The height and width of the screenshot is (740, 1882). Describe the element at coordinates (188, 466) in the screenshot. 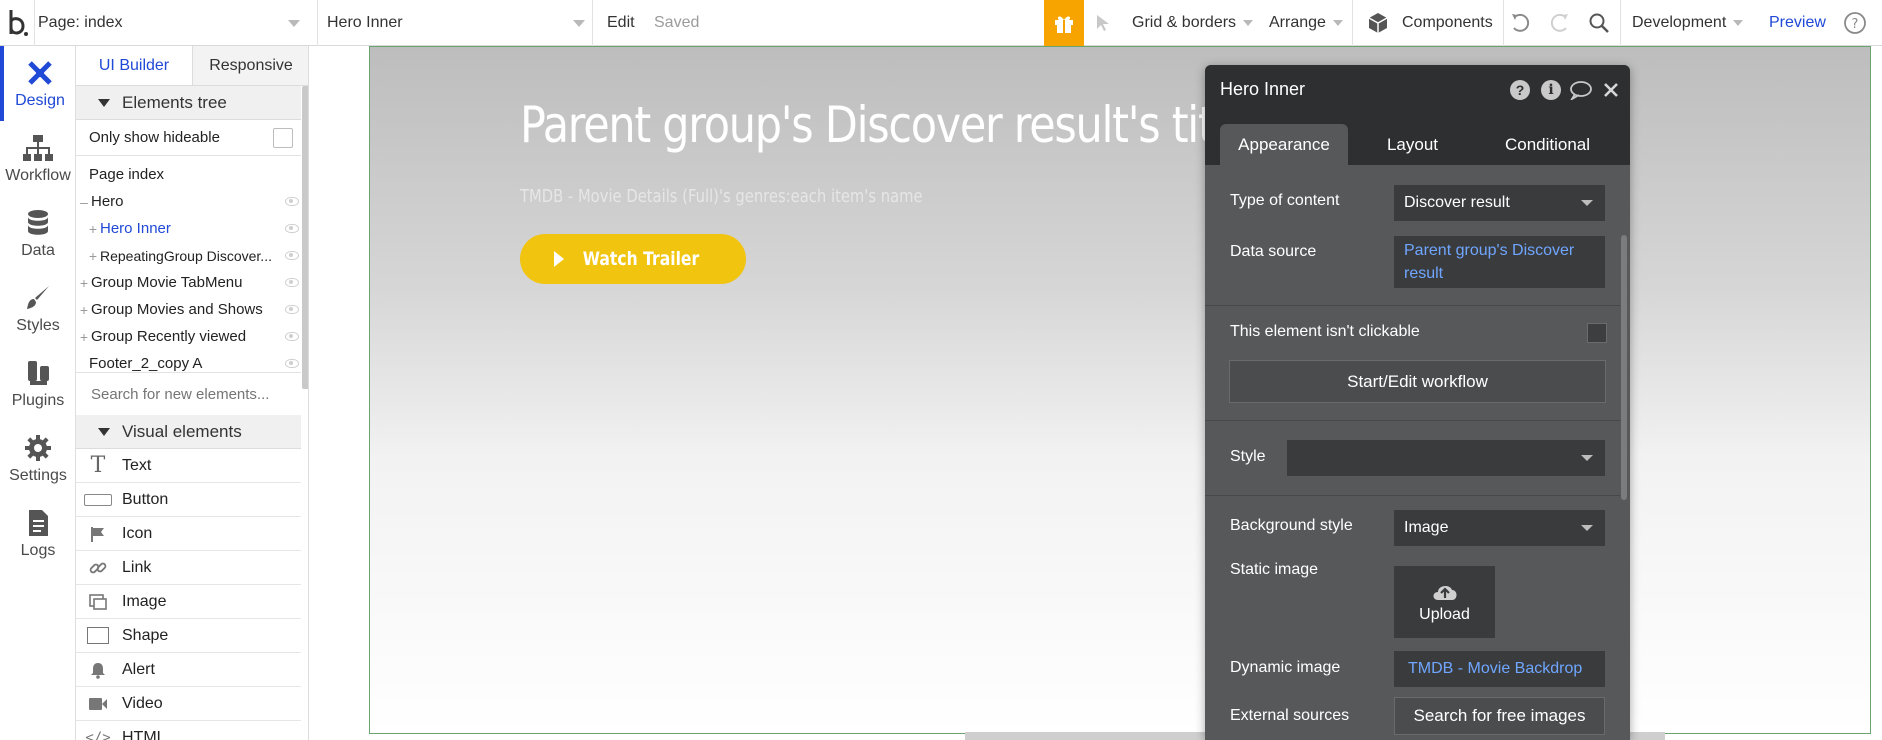

I see `visual-element-text: T Text` at that location.